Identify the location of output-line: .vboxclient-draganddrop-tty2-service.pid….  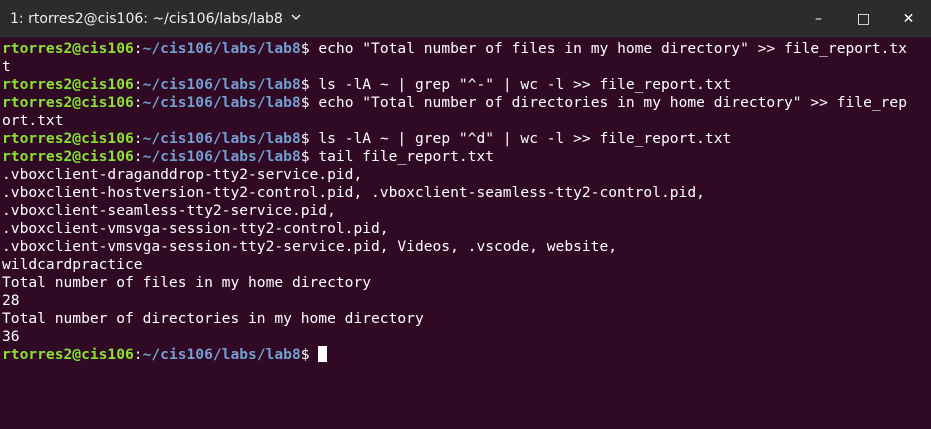
(182, 174).